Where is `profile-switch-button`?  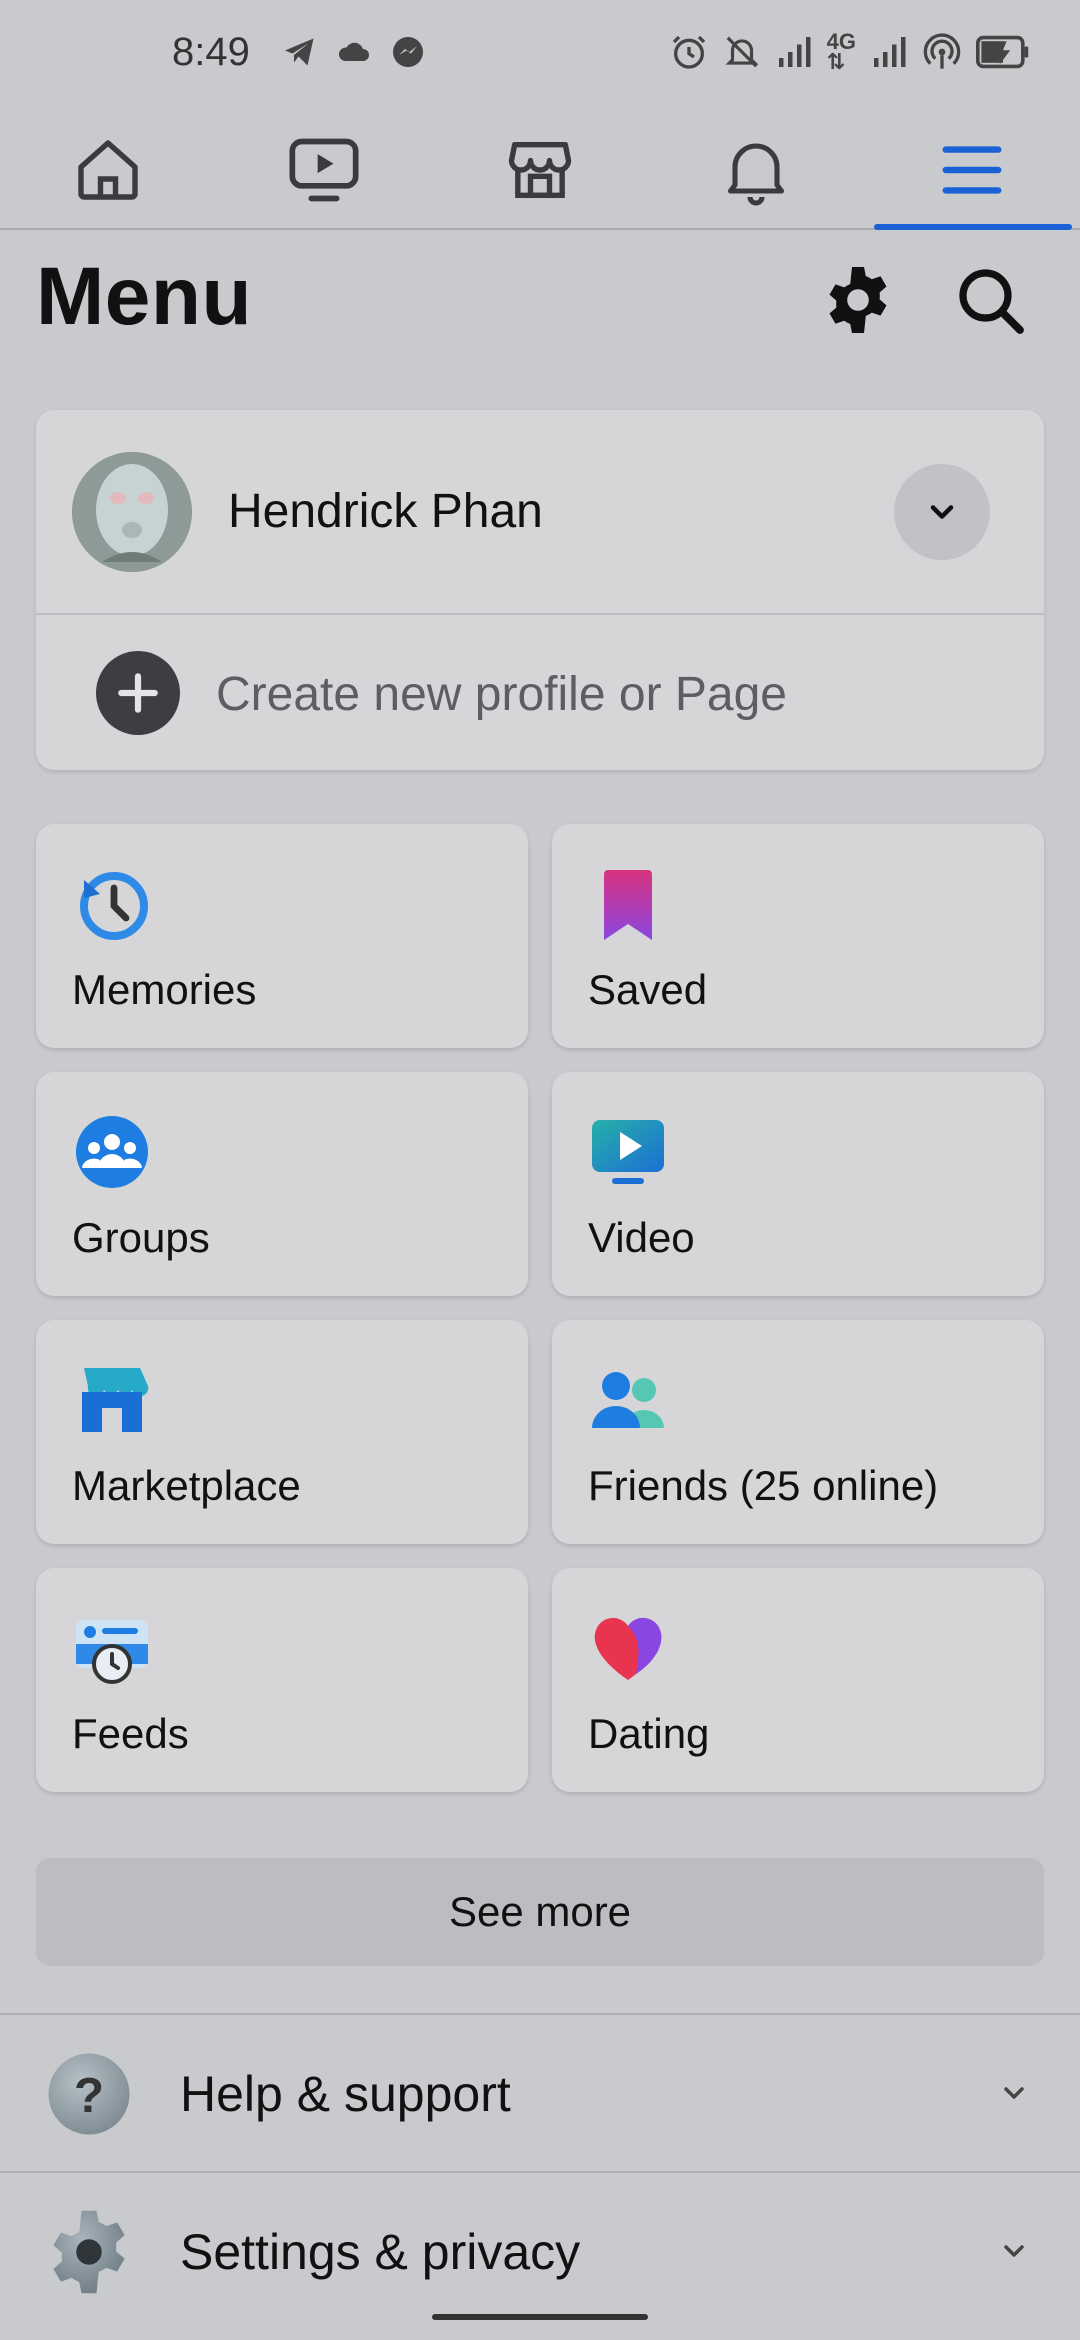 profile-switch-button is located at coordinates (942, 512).